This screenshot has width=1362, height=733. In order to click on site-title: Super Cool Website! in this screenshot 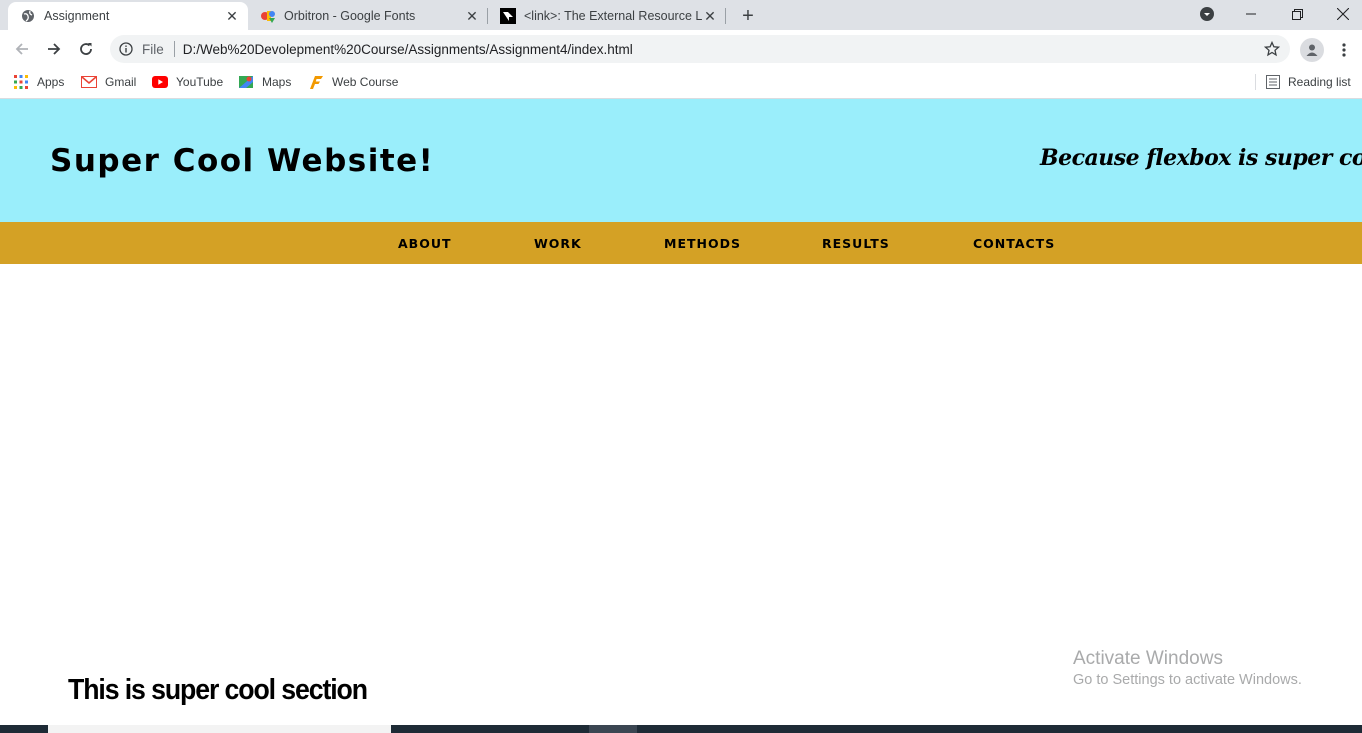, I will do `click(242, 161)`.